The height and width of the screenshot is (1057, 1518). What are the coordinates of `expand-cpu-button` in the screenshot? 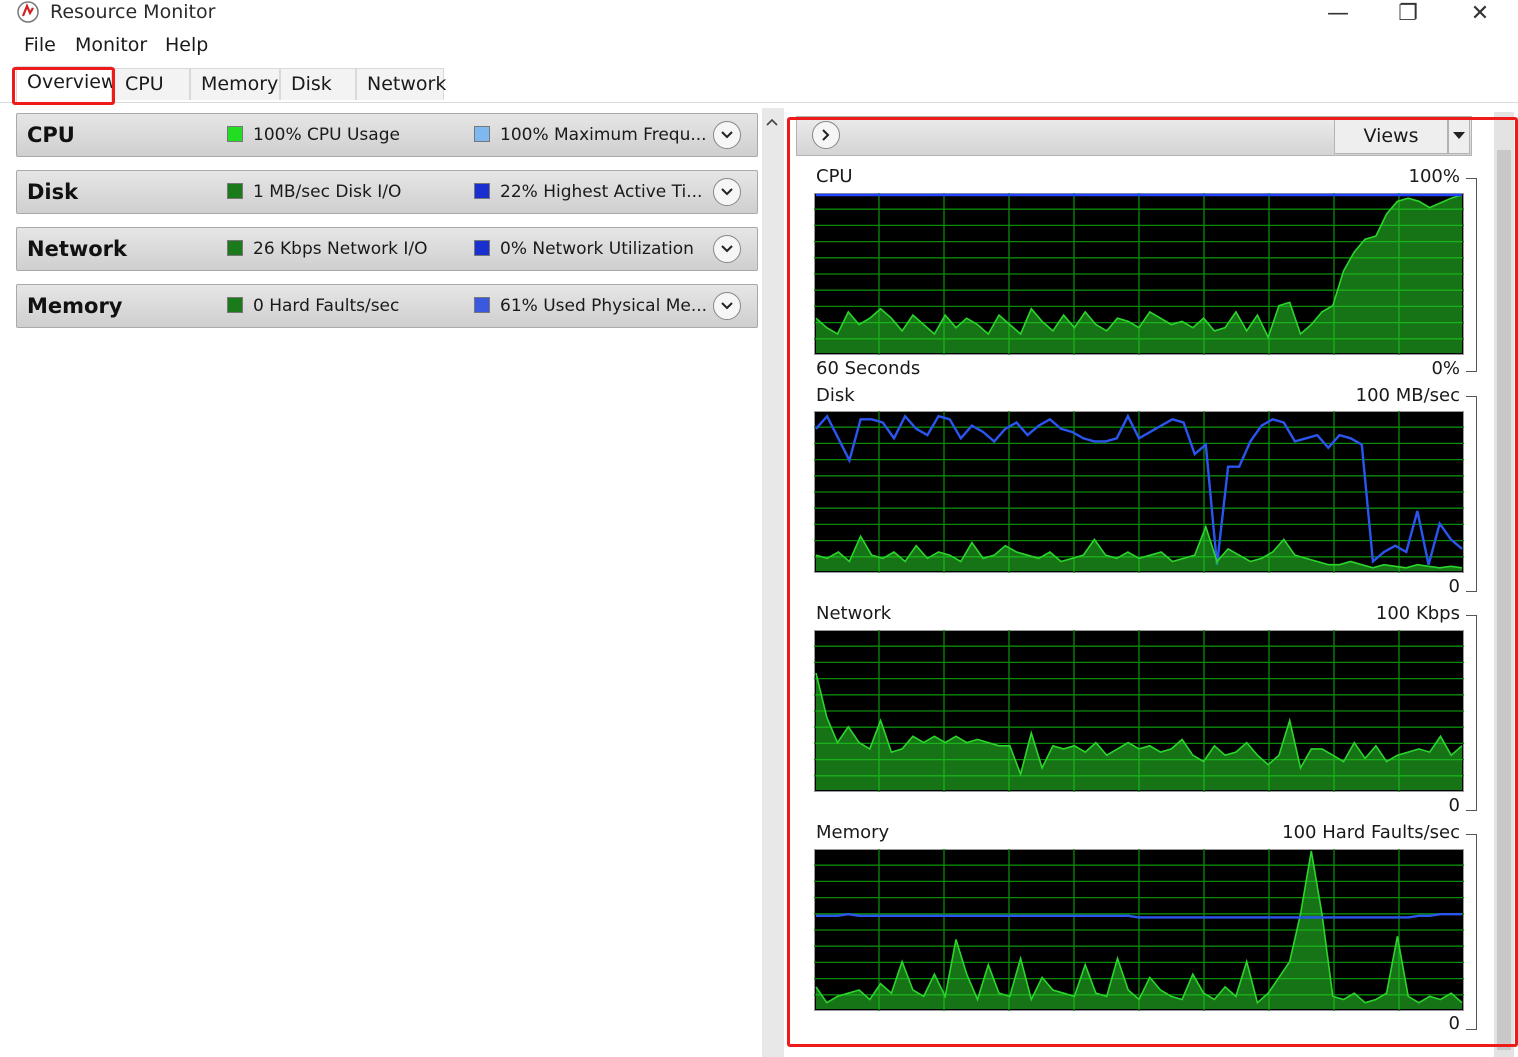 It's located at (727, 135).